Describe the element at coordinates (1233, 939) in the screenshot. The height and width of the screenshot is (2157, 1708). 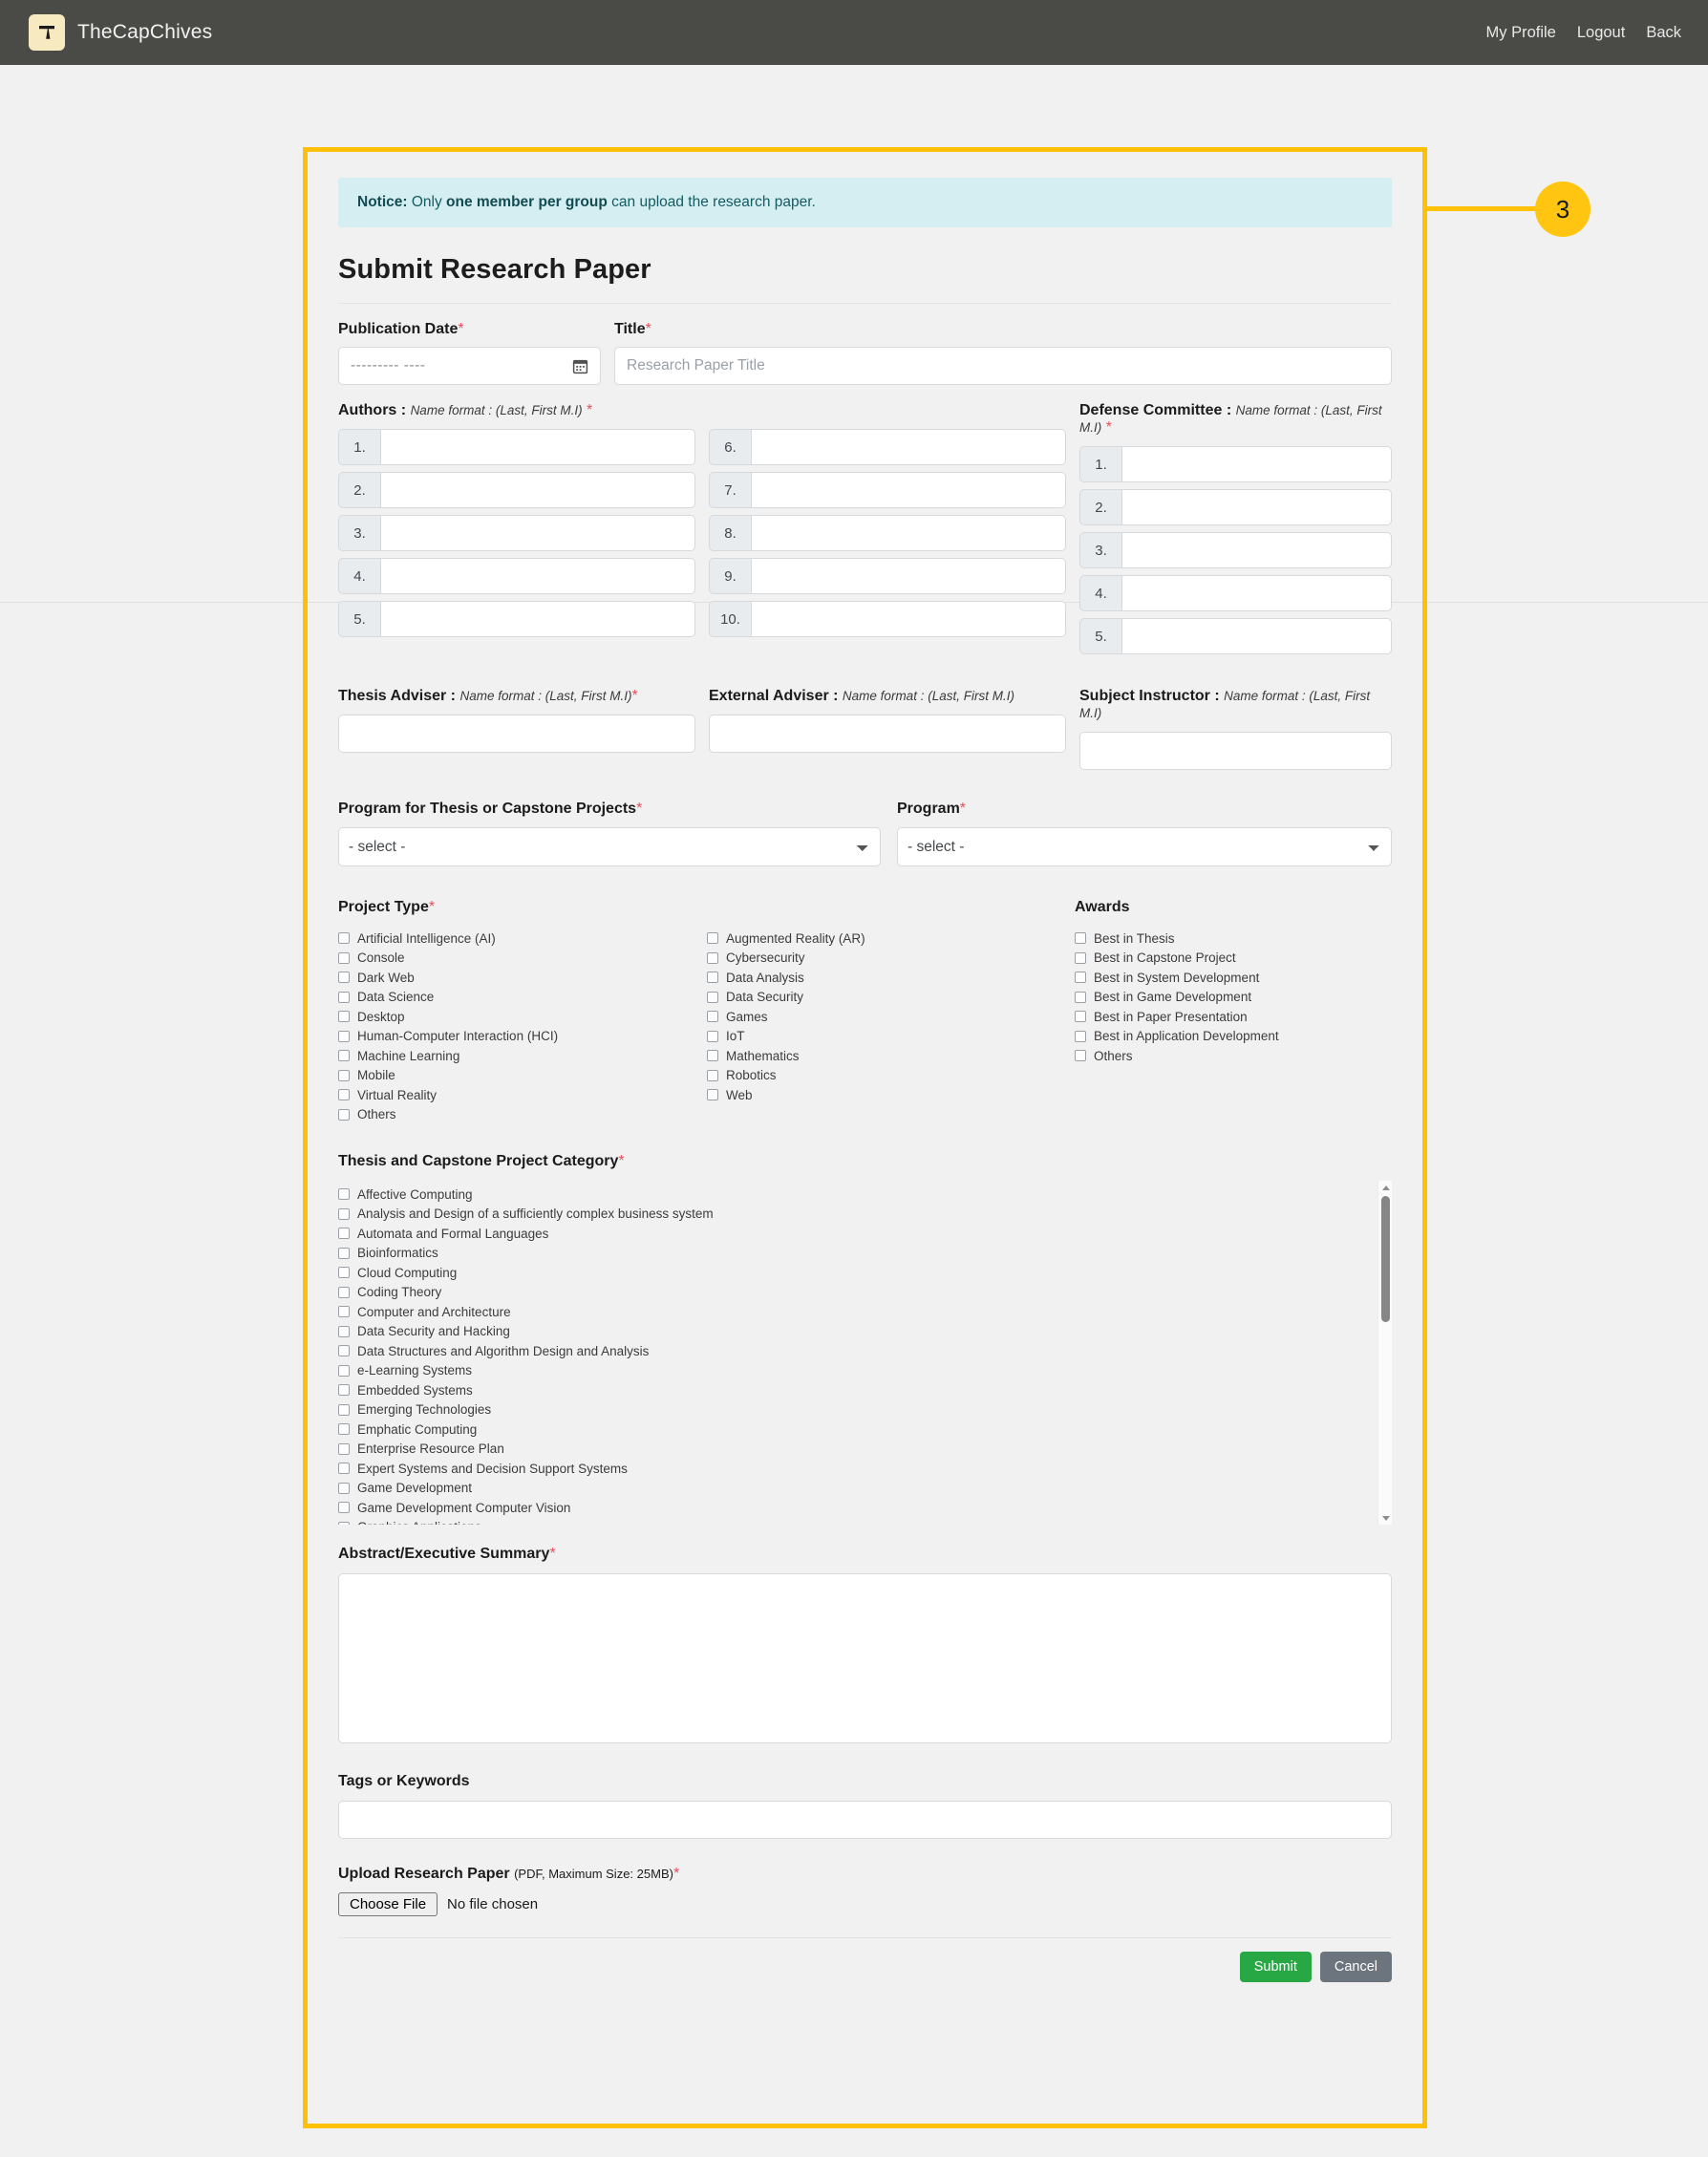
I see `checkbox-row: Best in Thesis` at that location.